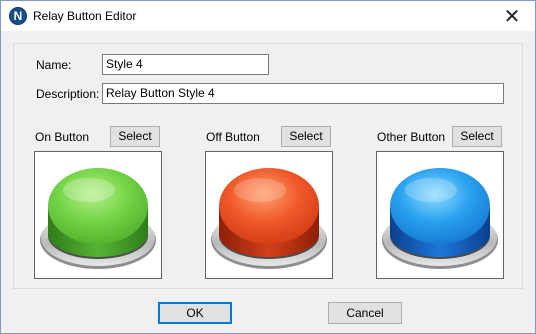  I want to click on app-logo-icon: N, so click(18, 16).